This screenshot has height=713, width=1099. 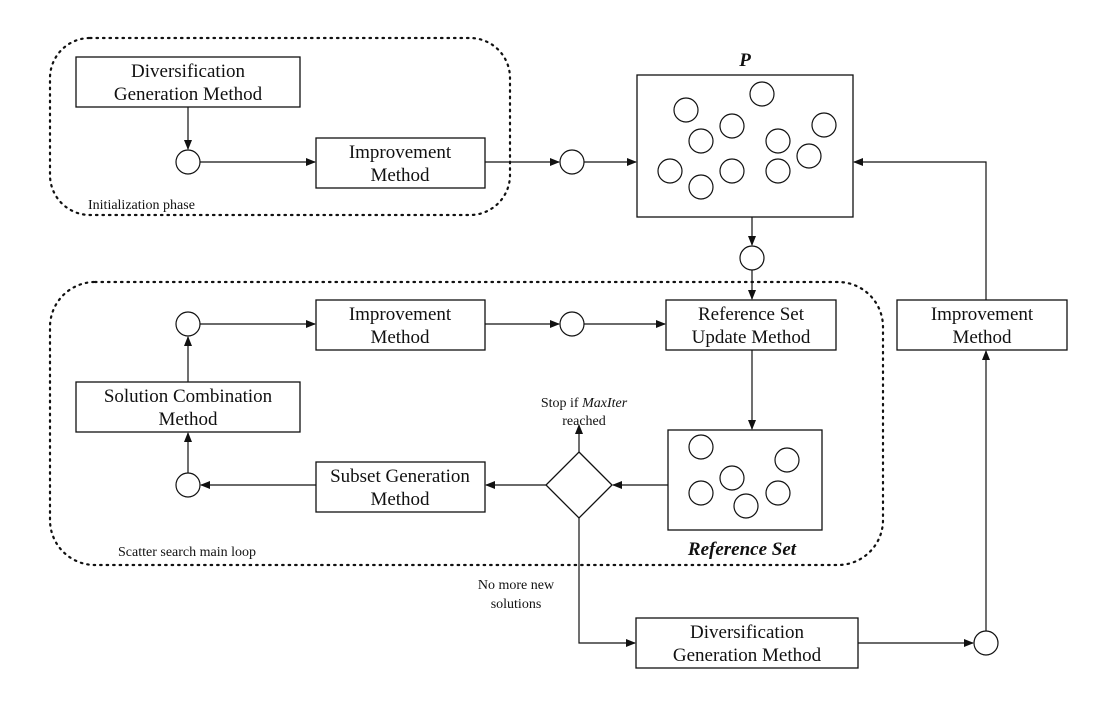 What do you see at coordinates (516, 604) in the screenshot?
I see `svg-text: solutions` at bounding box center [516, 604].